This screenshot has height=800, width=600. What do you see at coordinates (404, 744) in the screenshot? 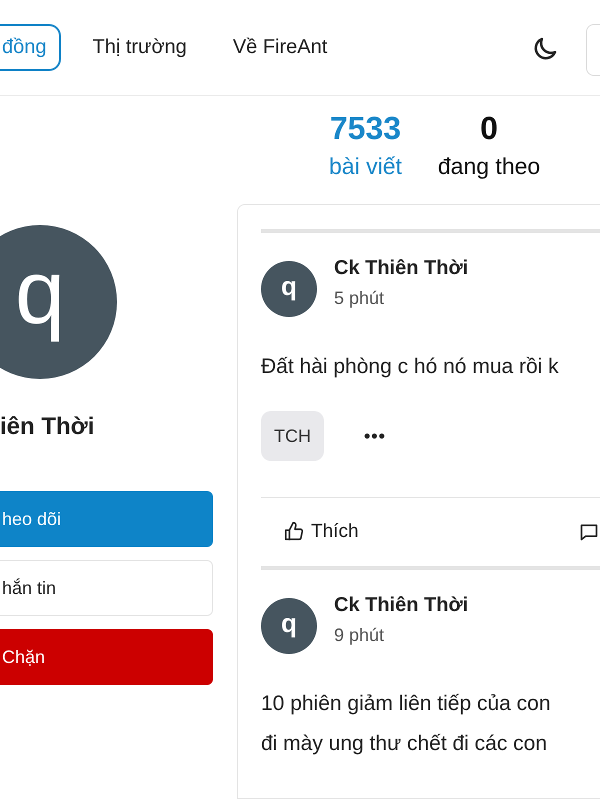
I see `post-text: đi mày ung thư chết đi các con` at bounding box center [404, 744].